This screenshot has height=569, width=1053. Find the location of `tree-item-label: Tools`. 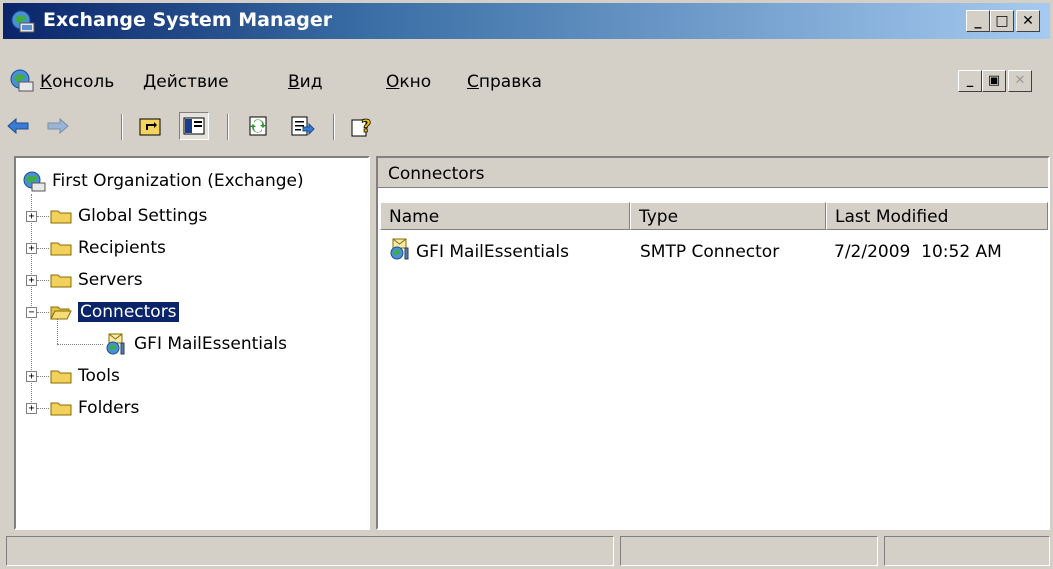

tree-item-label: Tools is located at coordinates (99, 376).